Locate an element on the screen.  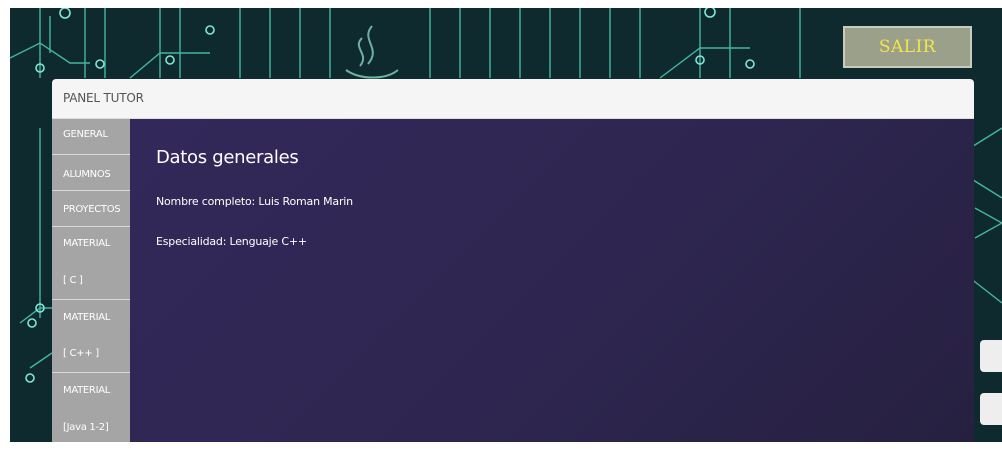
panel-title: PANEL TUTOR is located at coordinates (103, 98).